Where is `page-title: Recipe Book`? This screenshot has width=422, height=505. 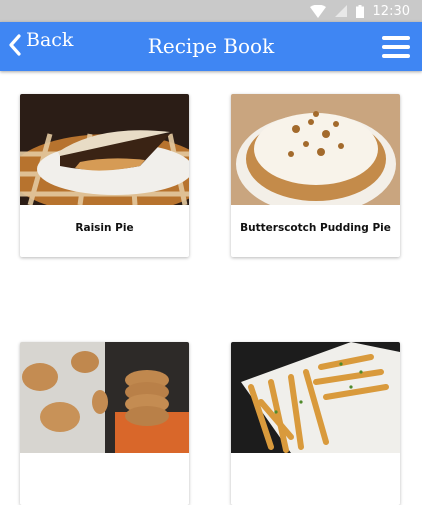
page-title: Recipe Book is located at coordinates (211, 46).